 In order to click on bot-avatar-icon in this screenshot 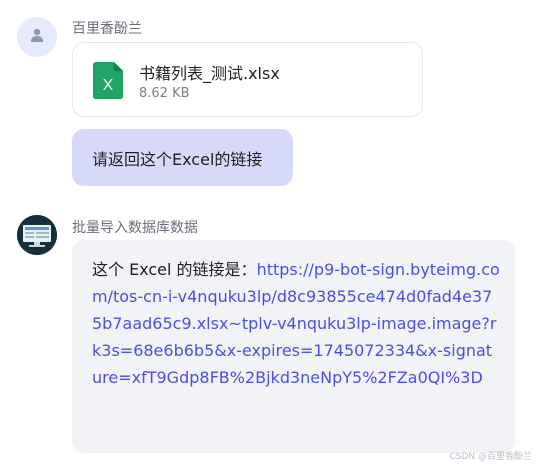, I will do `click(37, 235)`.